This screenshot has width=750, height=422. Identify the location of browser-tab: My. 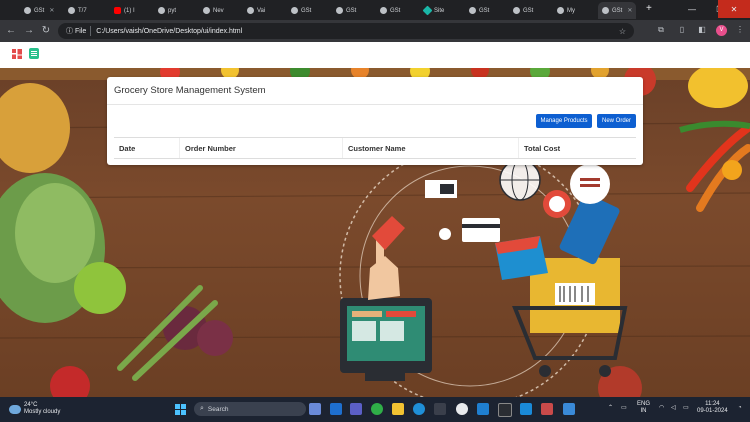
(566, 10).